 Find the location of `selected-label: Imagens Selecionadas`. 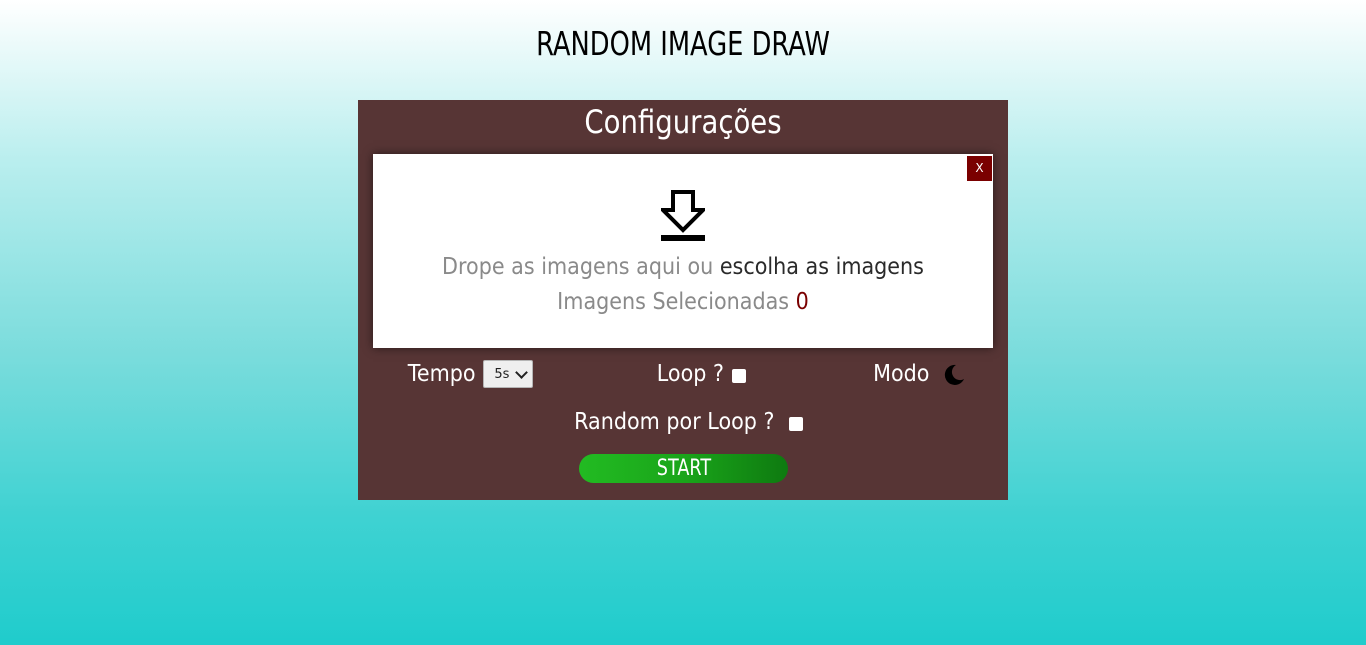

selected-label: Imagens Selecionadas is located at coordinates (676, 302).